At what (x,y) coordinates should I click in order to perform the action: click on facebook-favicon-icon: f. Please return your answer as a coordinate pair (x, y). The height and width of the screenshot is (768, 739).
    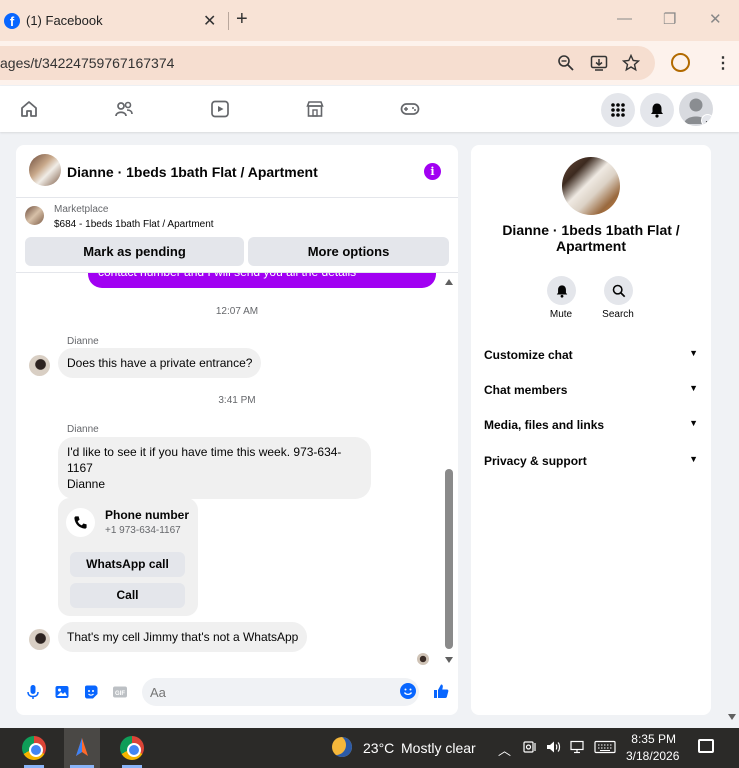
    Looking at the image, I should click on (12, 20).